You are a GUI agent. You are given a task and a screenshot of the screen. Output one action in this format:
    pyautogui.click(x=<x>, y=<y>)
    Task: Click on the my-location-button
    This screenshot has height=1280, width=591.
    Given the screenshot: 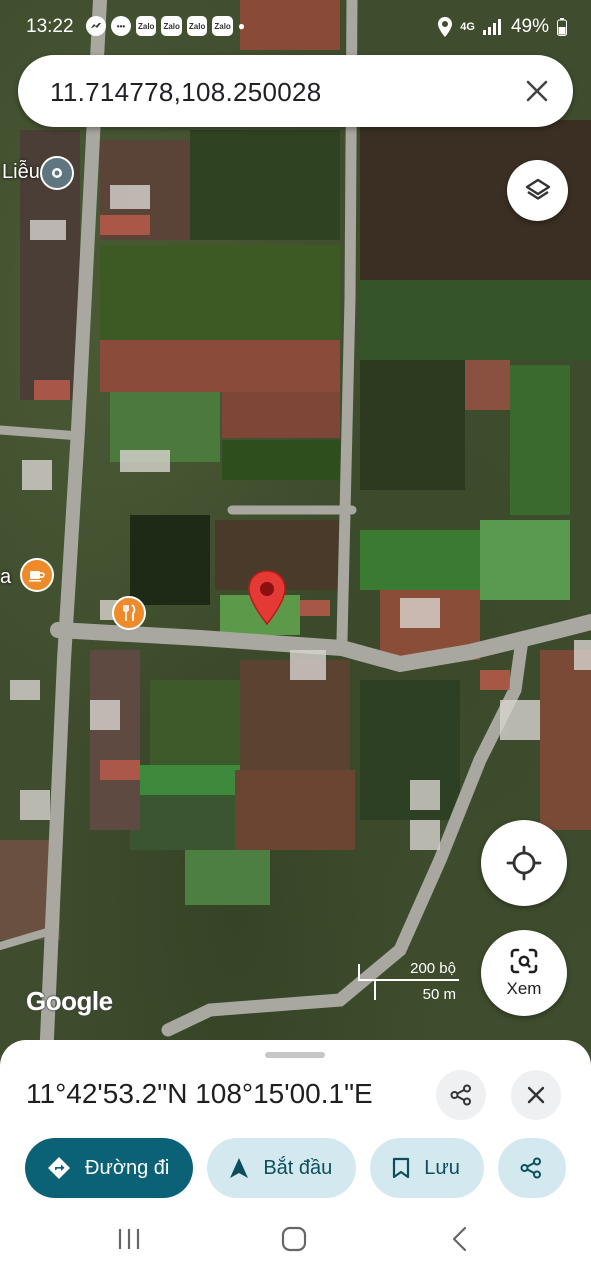 What is the action you would take?
    pyautogui.click(x=524, y=863)
    